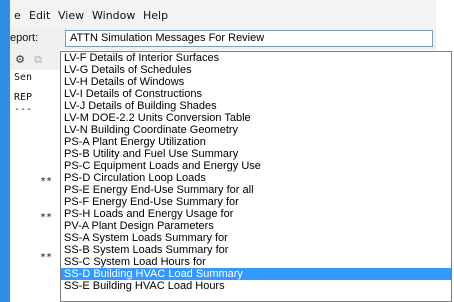 The height and width of the screenshot is (302, 454). Describe the element at coordinates (35, 186) in the screenshot. I see `report-text-area: Sen REP --- ** ** **` at that location.